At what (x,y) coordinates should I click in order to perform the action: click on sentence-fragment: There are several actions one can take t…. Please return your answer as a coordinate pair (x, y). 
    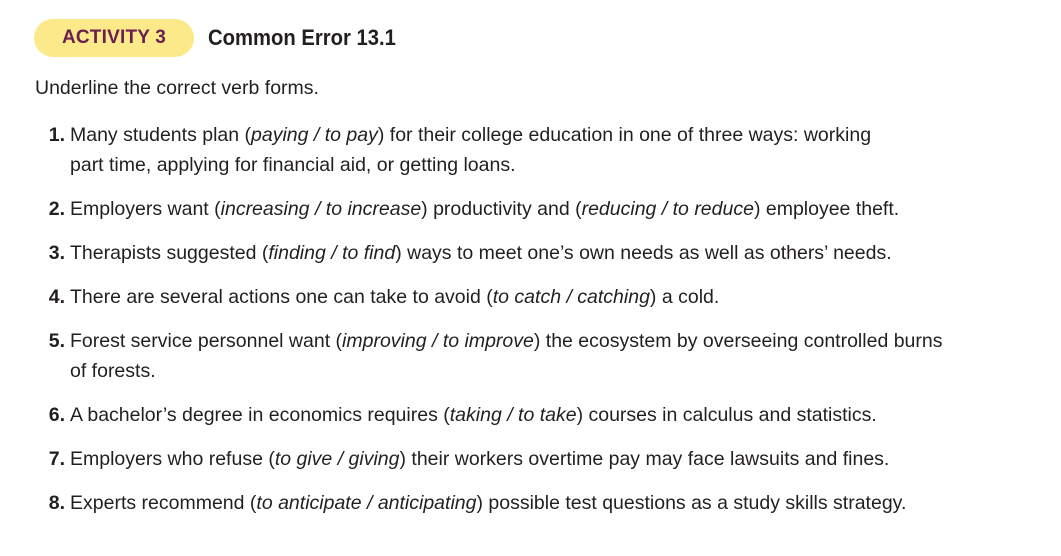
    Looking at the image, I should click on (281, 297).